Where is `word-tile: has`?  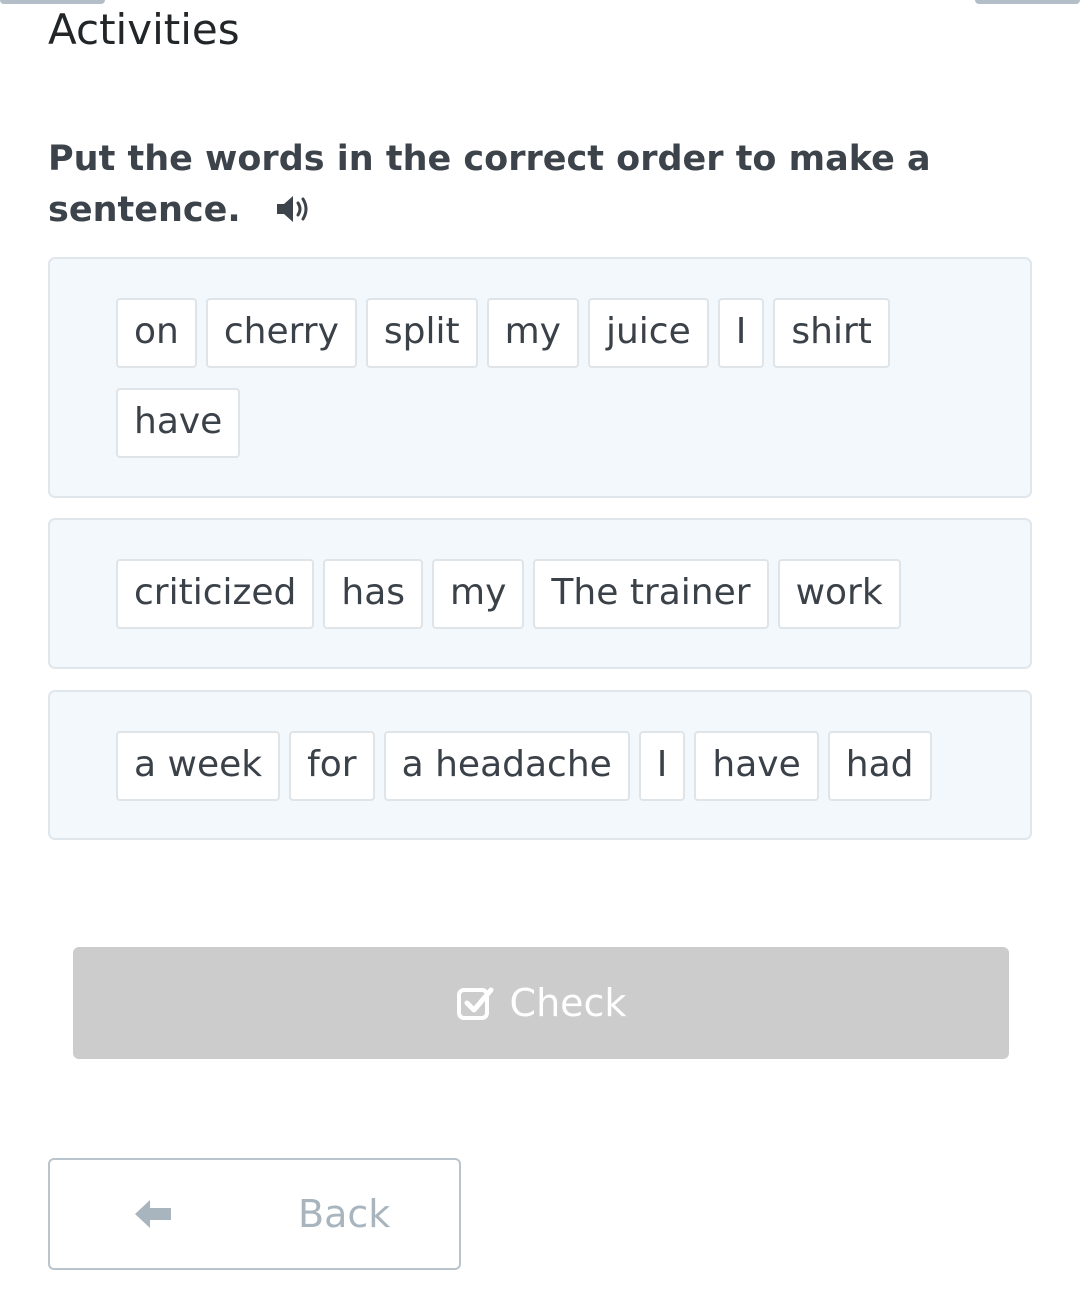
word-tile: has is located at coordinates (373, 594).